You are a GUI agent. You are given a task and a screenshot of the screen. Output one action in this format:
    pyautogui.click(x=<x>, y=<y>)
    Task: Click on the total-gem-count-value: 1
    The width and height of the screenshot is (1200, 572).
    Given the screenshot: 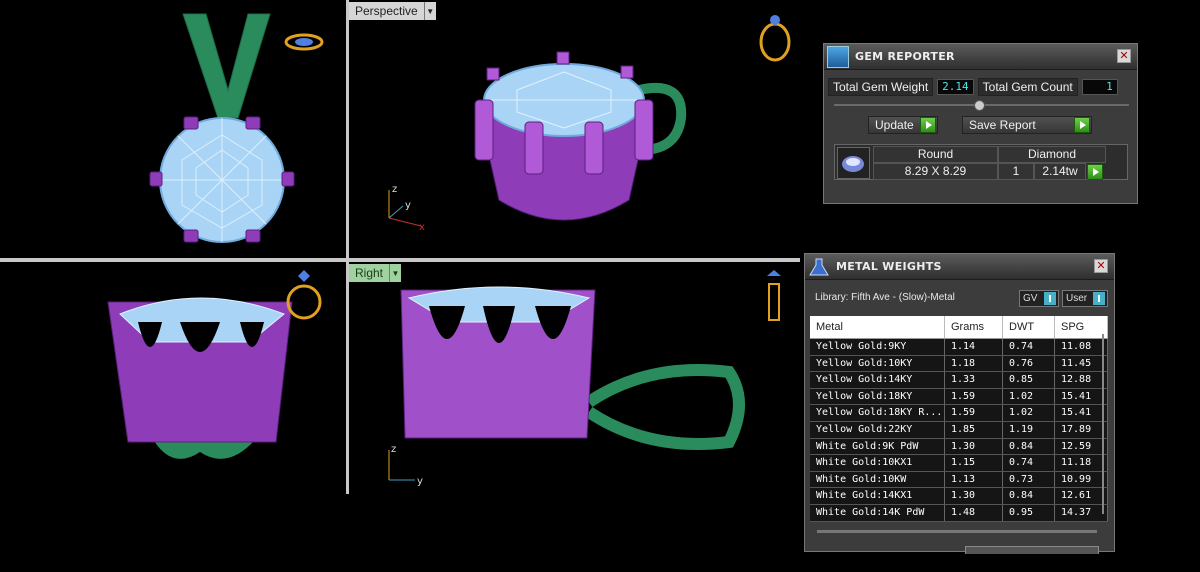 What is the action you would take?
    pyautogui.click(x=1099, y=87)
    